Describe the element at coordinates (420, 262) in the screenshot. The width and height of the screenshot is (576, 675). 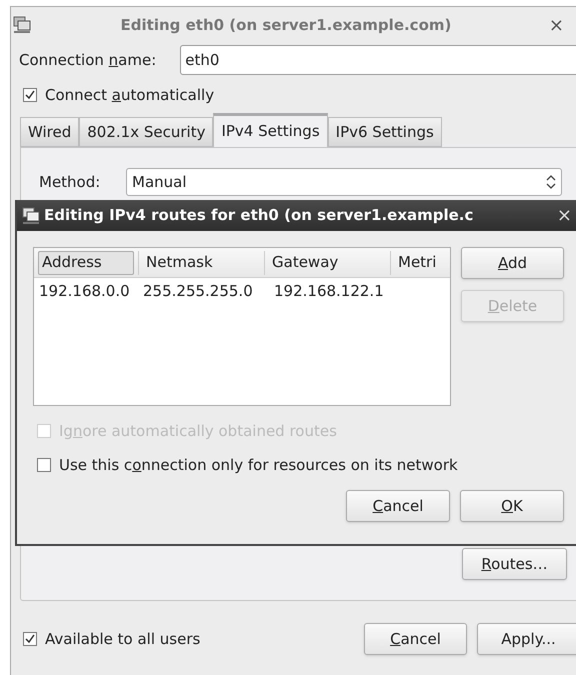
I see `column-header: Metri` at that location.